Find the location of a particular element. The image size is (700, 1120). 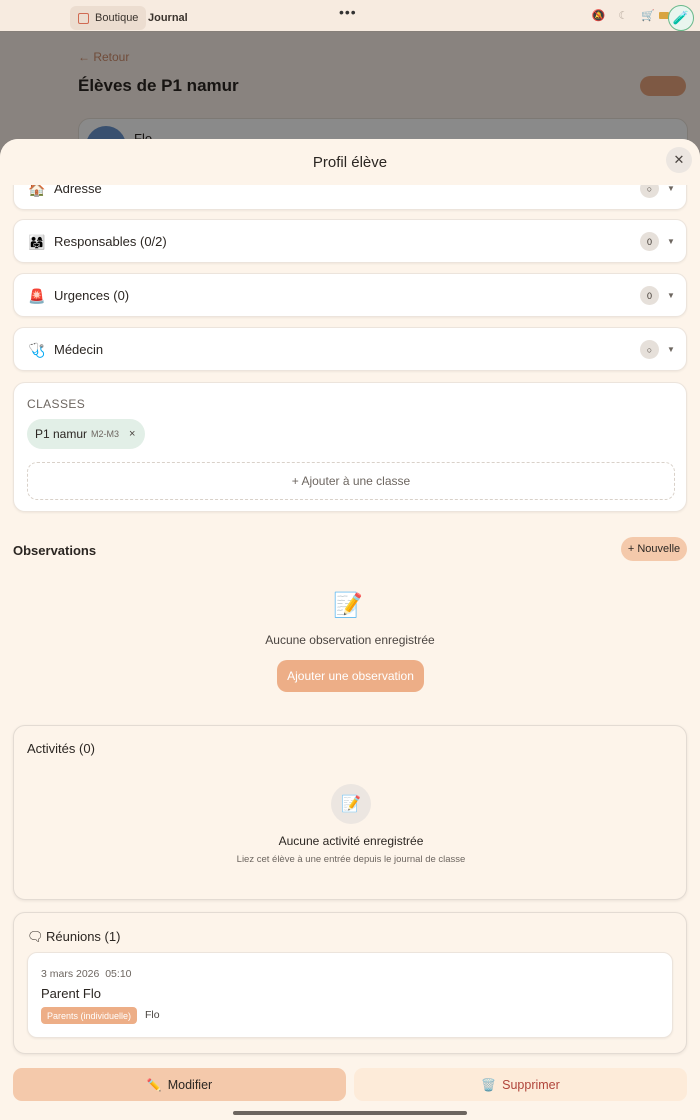

classes-title: CLASSES is located at coordinates (56, 404).